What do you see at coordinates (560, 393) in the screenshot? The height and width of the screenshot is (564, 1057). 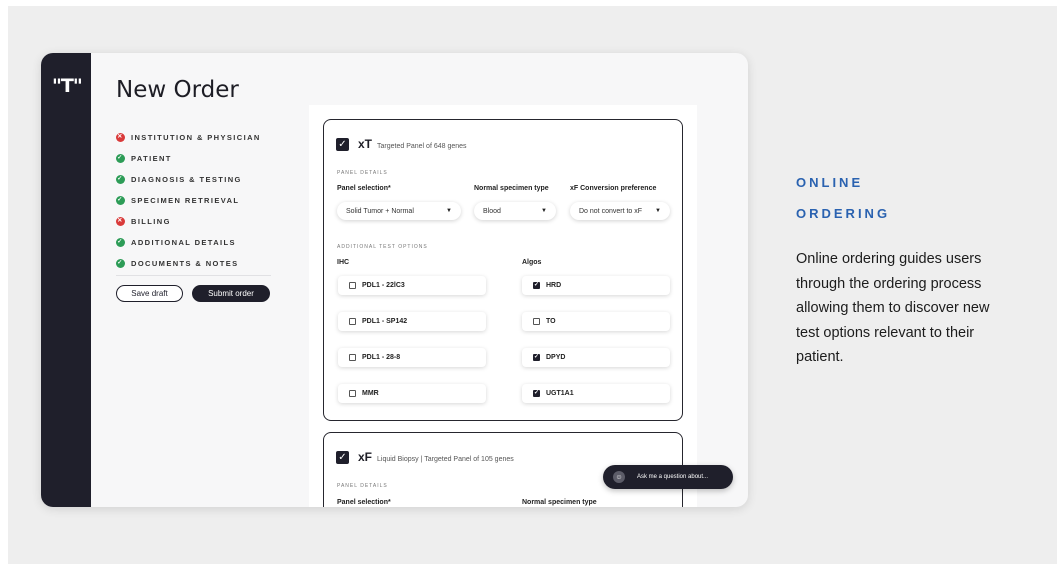 I see `option-label: UGT1A1` at bounding box center [560, 393].